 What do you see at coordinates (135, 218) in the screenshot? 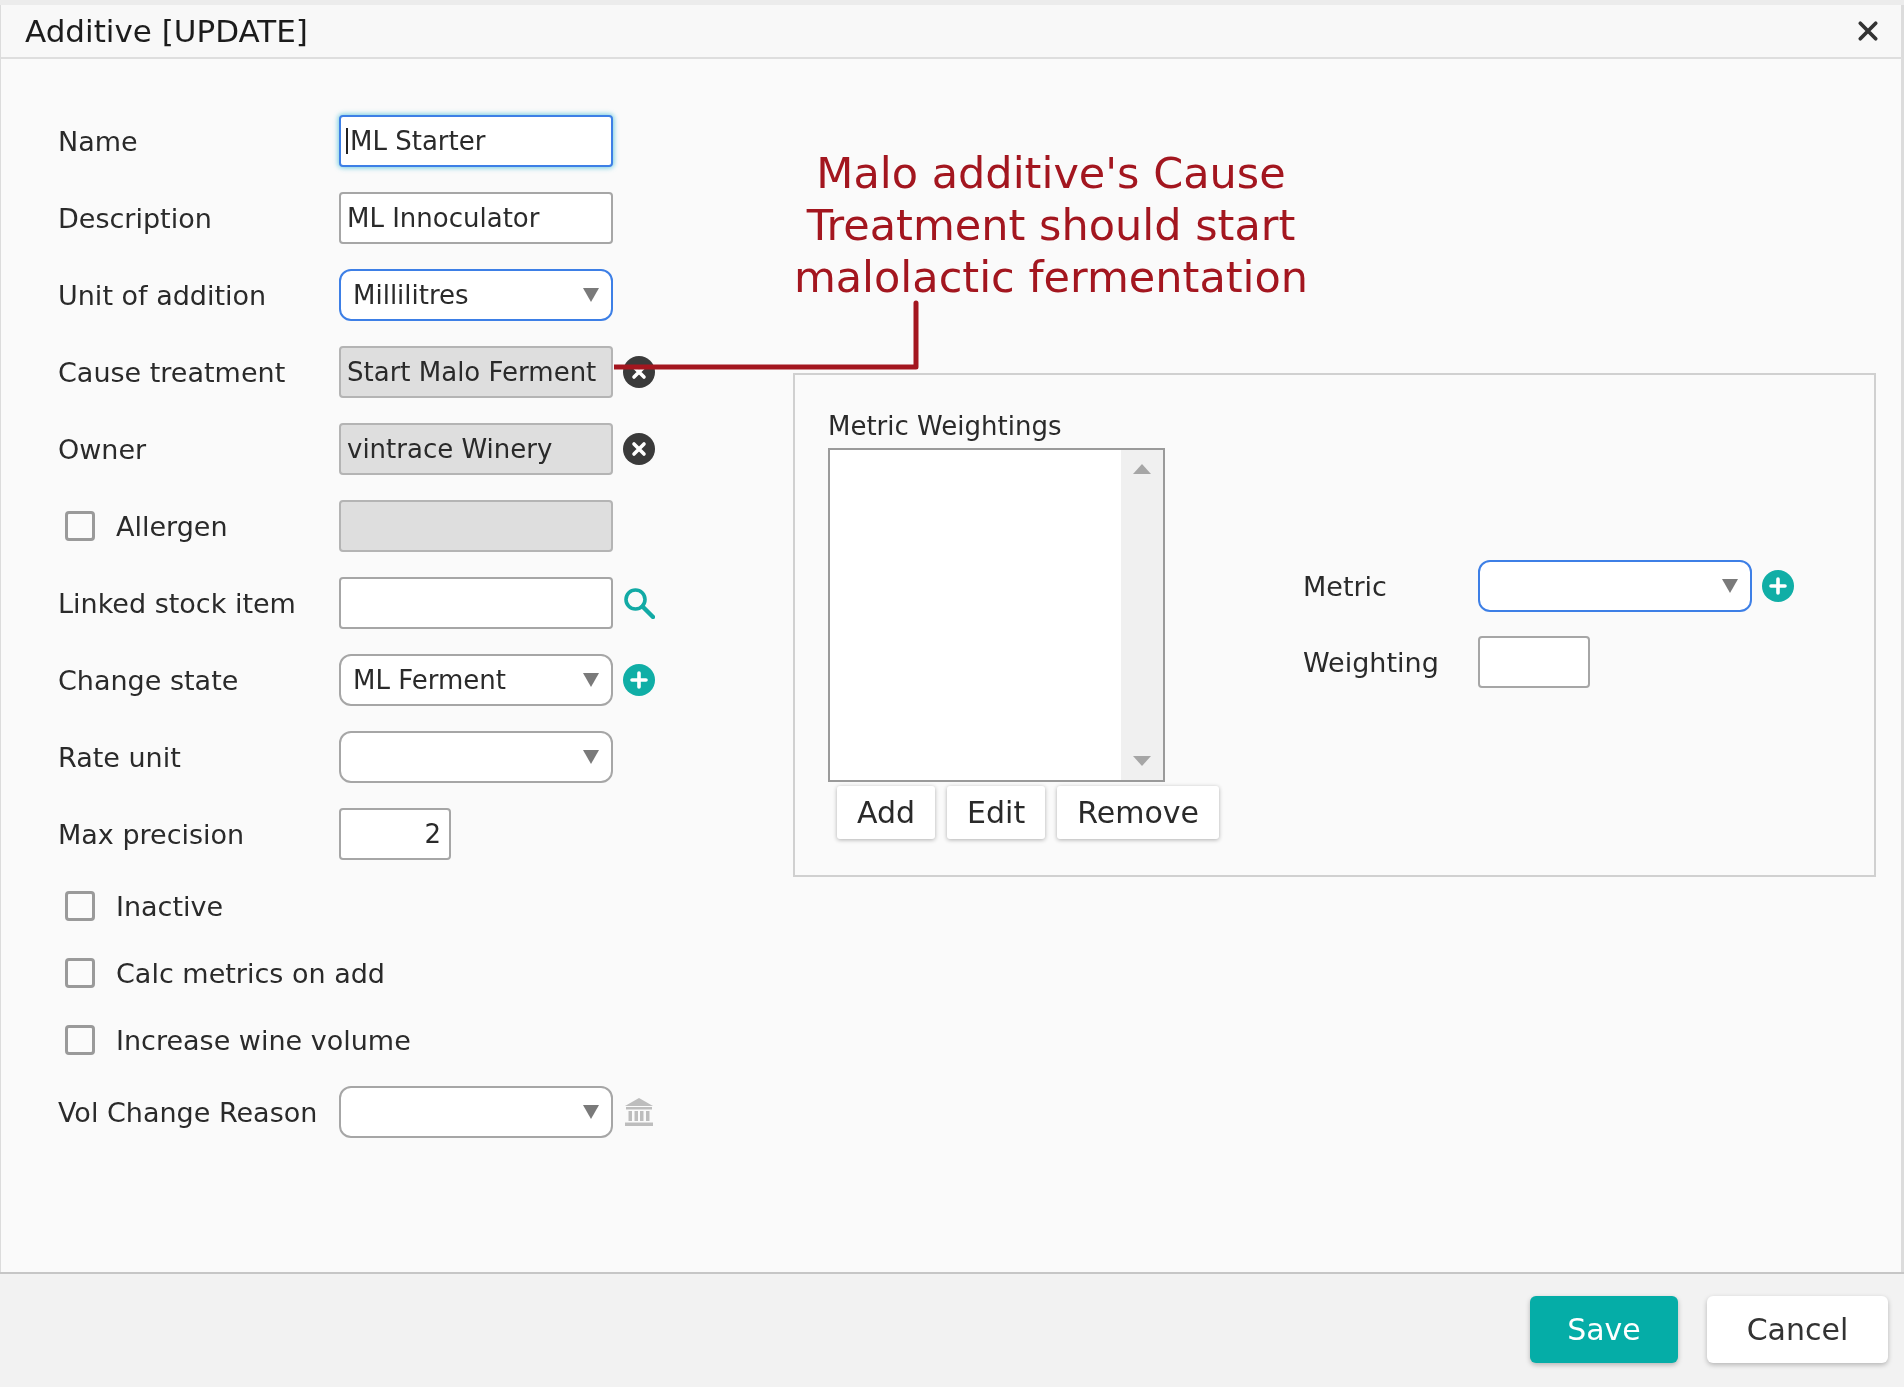
I see `field-label: Description` at bounding box center [135, 218].